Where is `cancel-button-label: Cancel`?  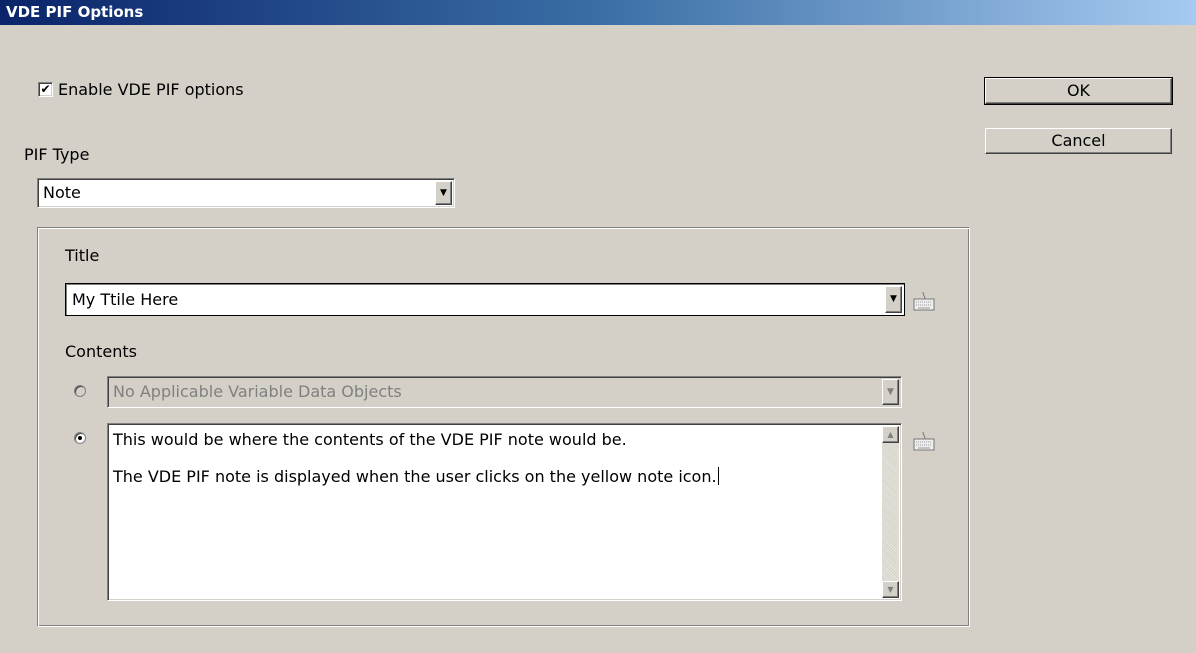
cancel-button-label: Cancel is located at coordinates (1078, 140).